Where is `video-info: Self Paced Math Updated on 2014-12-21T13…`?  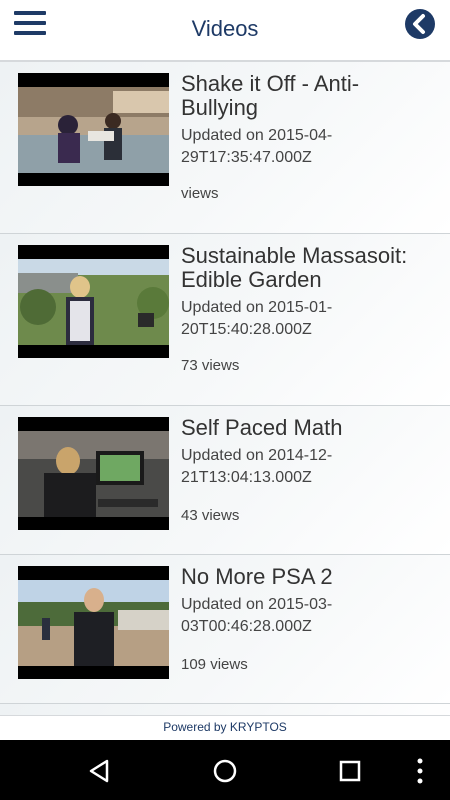 video-info: Self Paced Math Updated on 2014-12-21T13… is located at coordinates (305, 452).